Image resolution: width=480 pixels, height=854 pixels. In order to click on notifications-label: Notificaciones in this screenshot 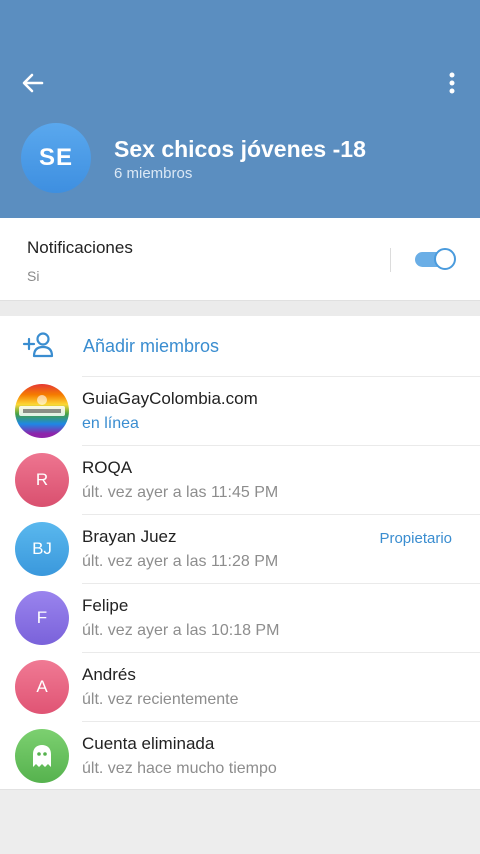, I will do `click(80, 247)`.